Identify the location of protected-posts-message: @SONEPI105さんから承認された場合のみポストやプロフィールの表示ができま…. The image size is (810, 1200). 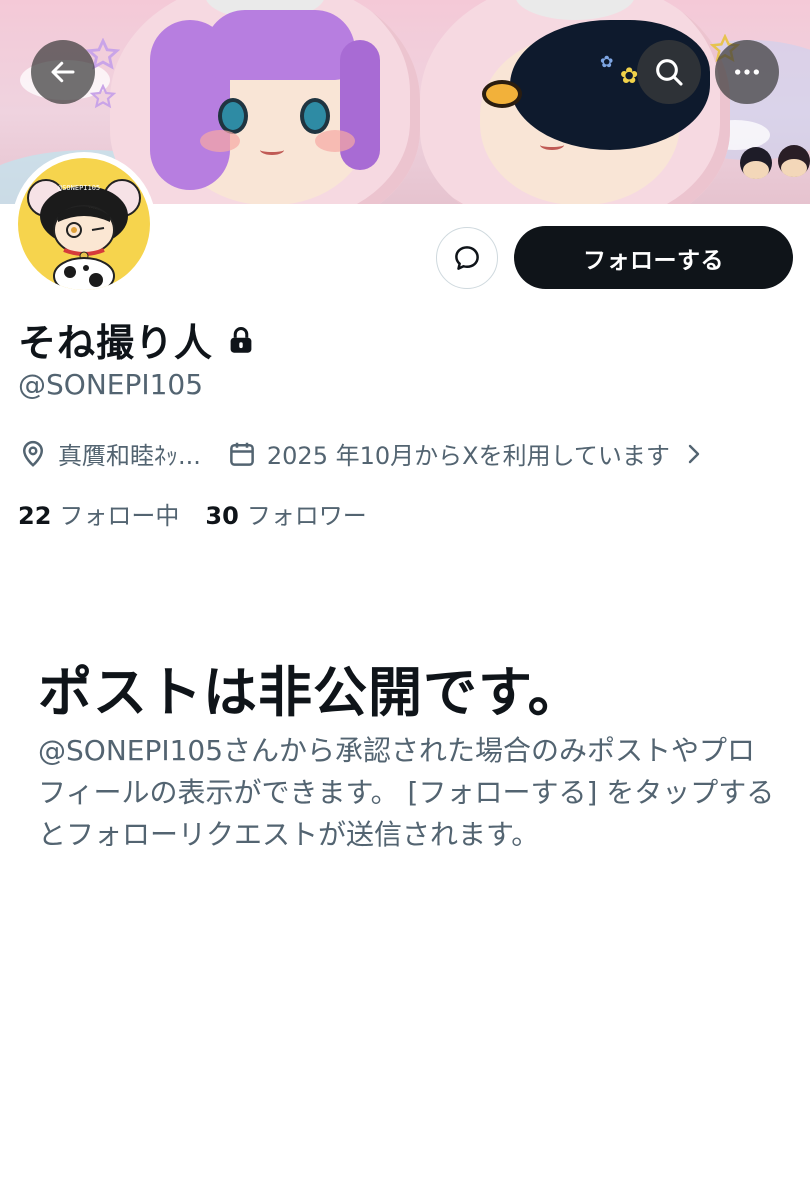
(406, 792).